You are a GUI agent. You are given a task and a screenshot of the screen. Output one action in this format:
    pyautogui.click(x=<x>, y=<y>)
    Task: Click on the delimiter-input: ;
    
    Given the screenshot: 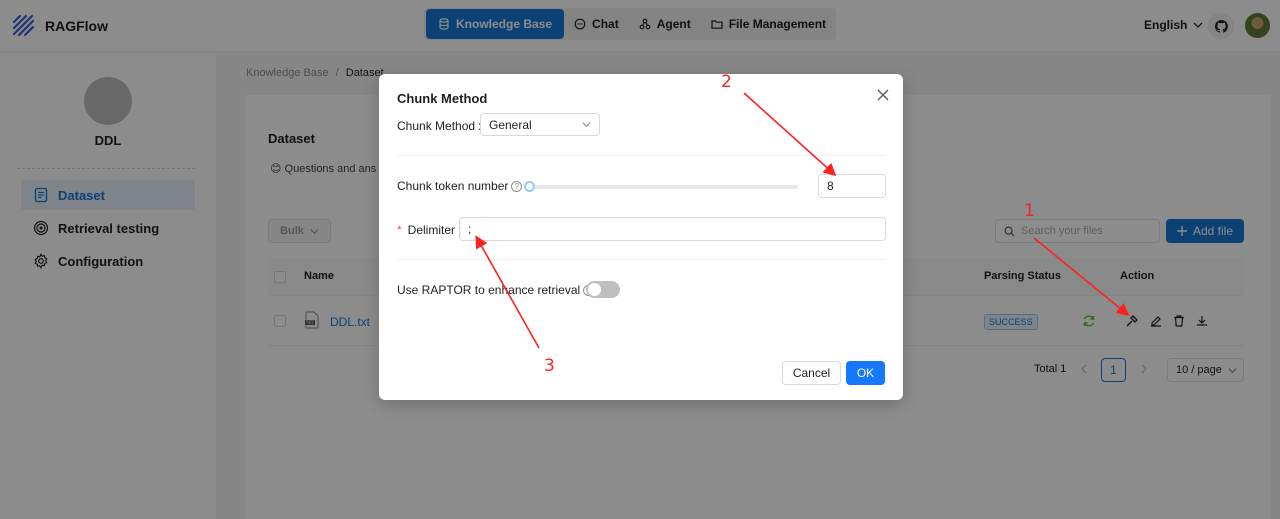 What is the action you would take?
    pyautogui.click(x=672, y=229)
    